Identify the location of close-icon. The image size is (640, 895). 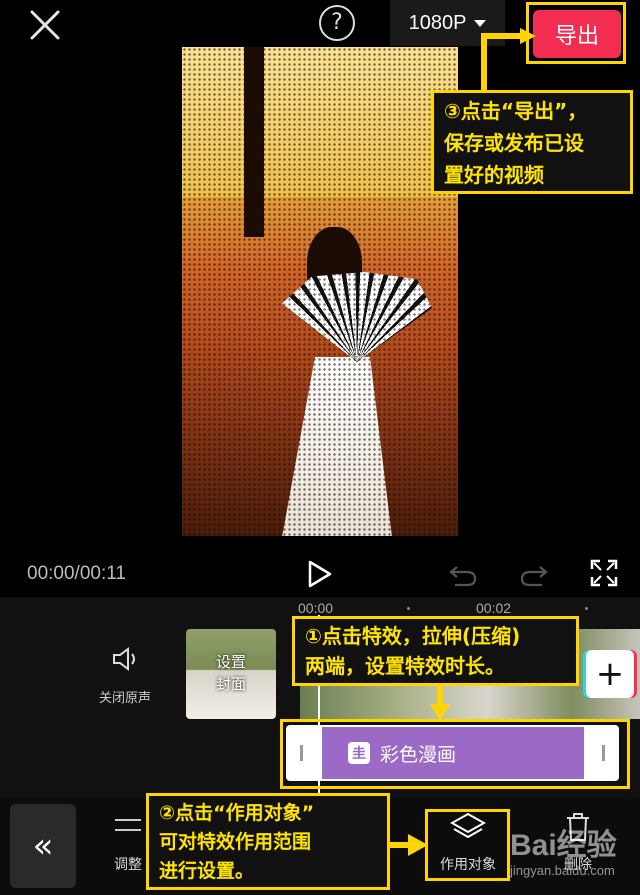
(45, 25).